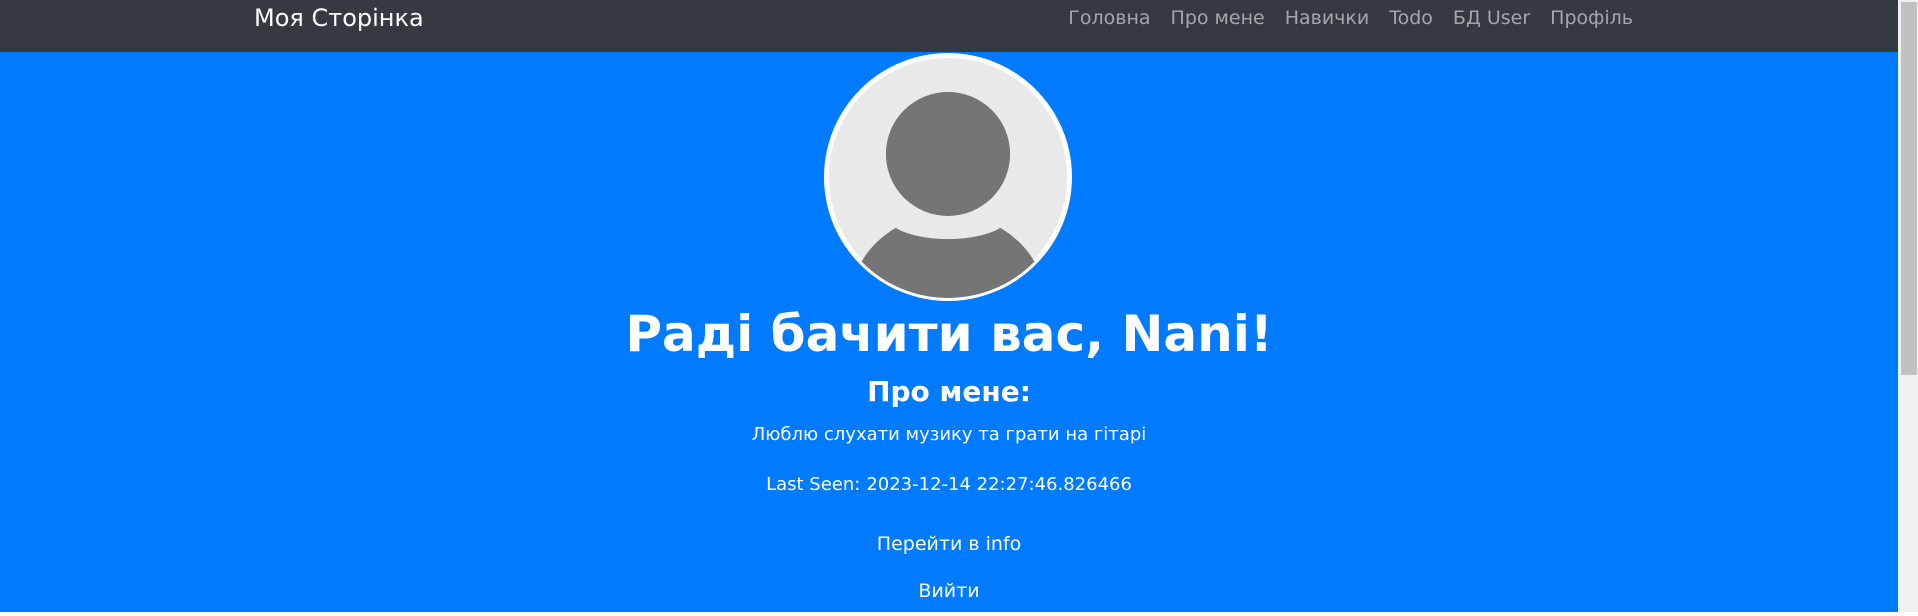 The height and width of the screenshot is (616, 1918). Describe the element at coordinates (1491, 18) in the screenshot. I see `nav-link-db-user: БД User` at that location.